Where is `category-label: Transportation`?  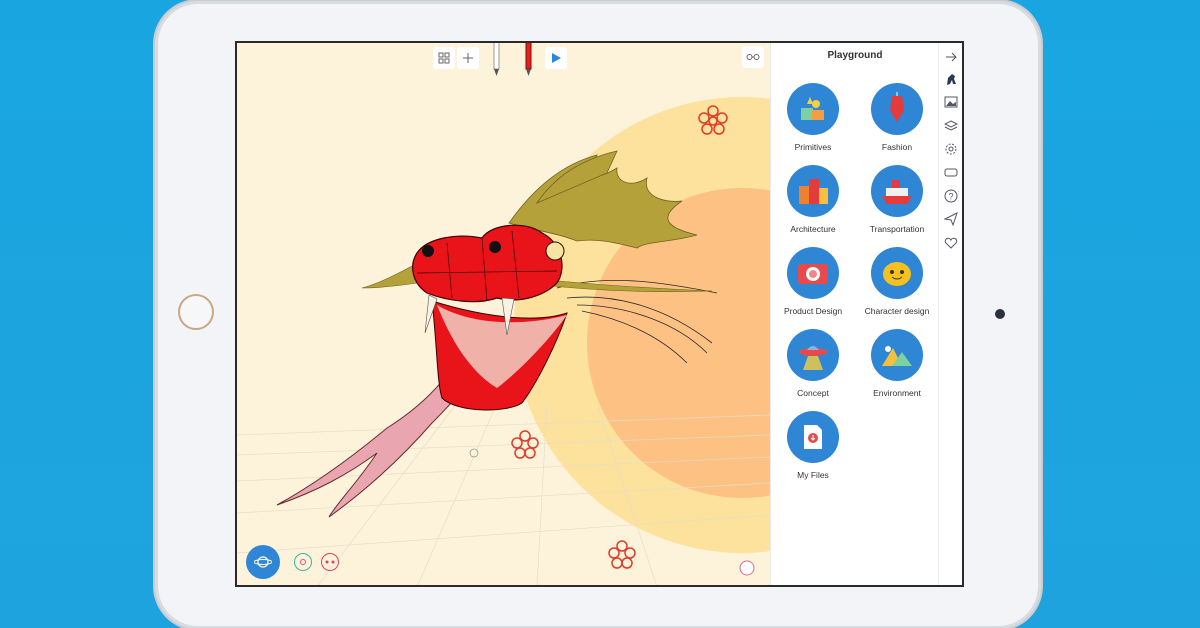 category-label: Transportation is located at coordinates (897, 229).